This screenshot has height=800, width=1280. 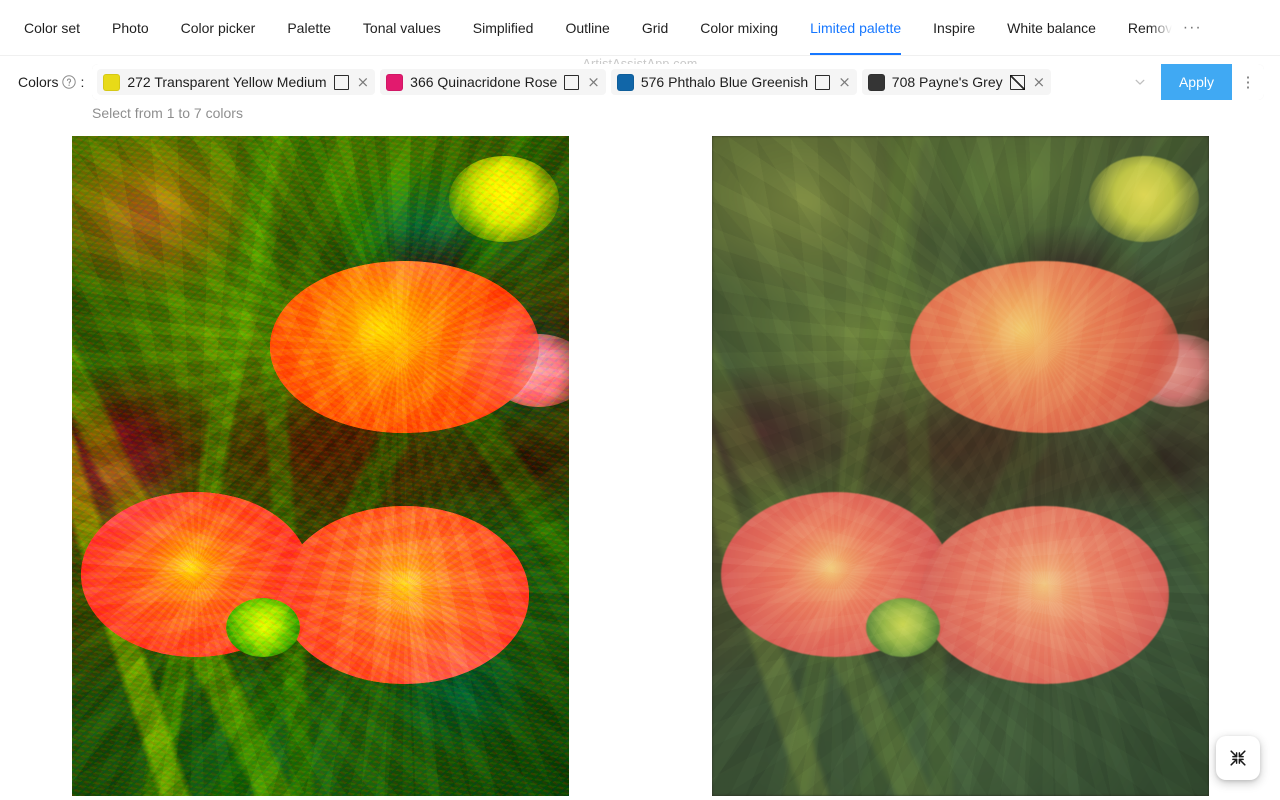 I want to click on color-chip: 366 Quinacridone Rose ×, so click(x=493, y=82).